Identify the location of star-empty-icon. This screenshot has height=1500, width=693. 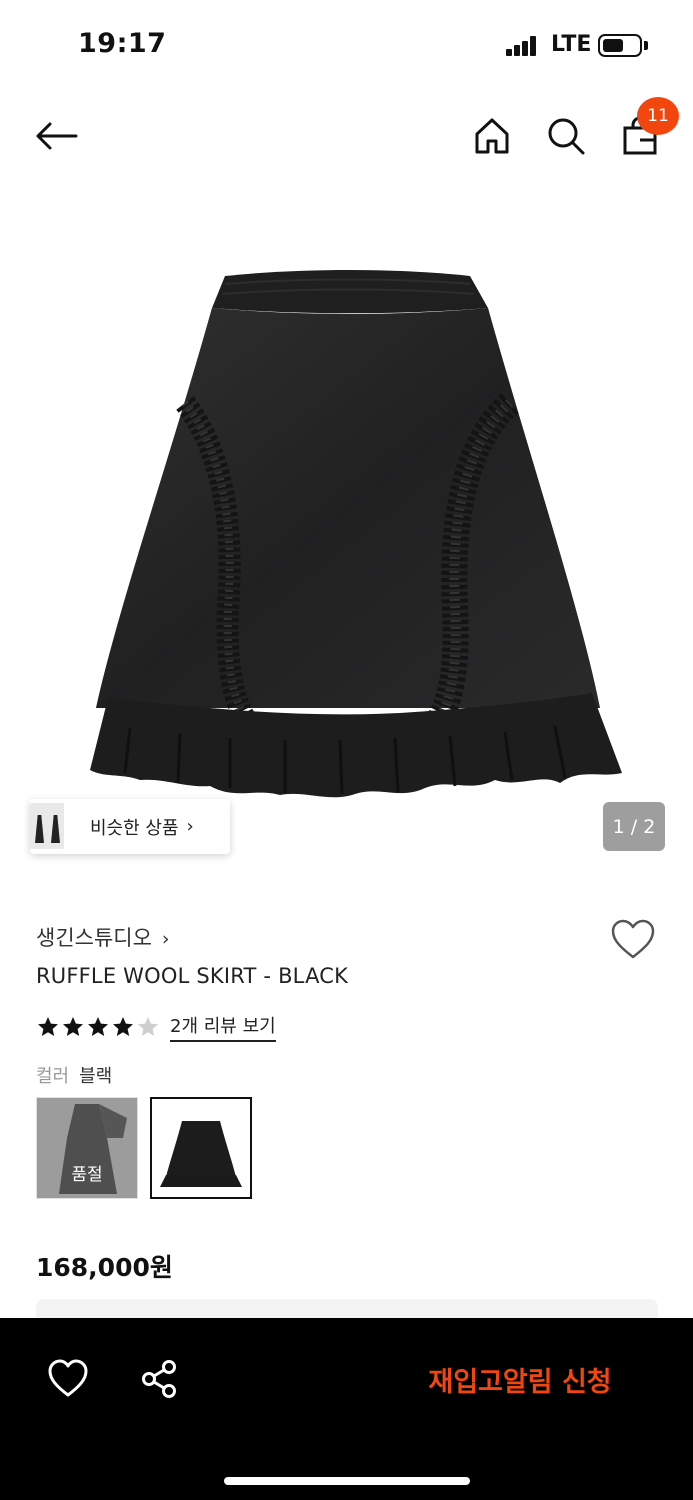
(148, 1026).